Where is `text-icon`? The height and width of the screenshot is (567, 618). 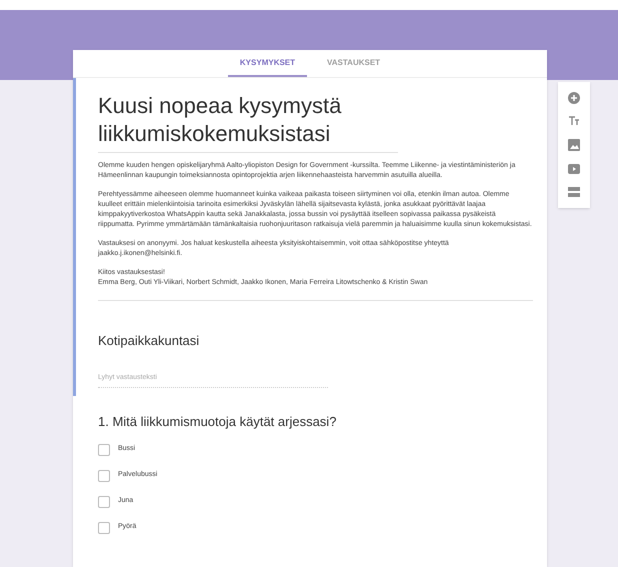
text-icon is located at coordinates (574, 121).